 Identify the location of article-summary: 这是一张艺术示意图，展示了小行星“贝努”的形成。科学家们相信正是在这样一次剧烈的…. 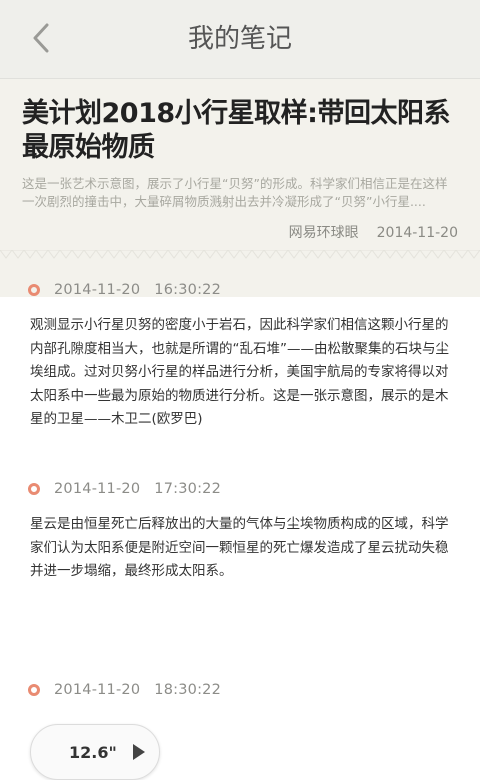
(235, 192).